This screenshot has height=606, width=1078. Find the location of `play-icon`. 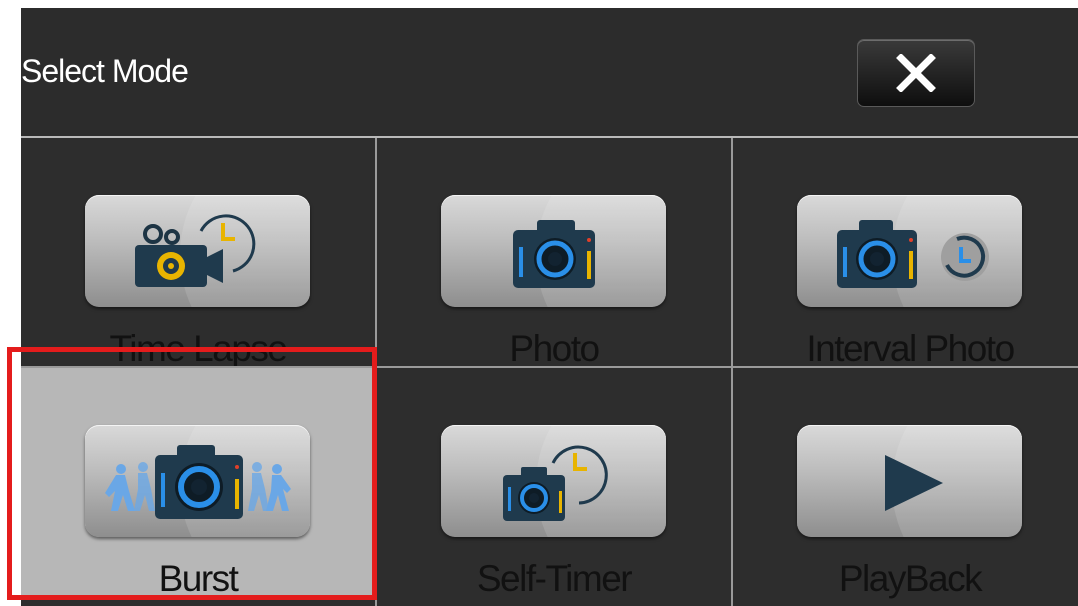

play-icon is located at coordinates (914, 483).